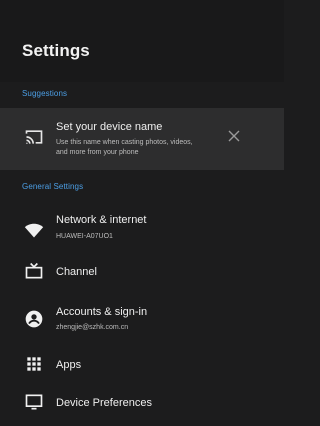 This screenshot has height=426, width=320. Describe the element at coordinates (84, 236) in the screenshot. I see `list-item-sub: HUAWEI-A07UO1` at that location.